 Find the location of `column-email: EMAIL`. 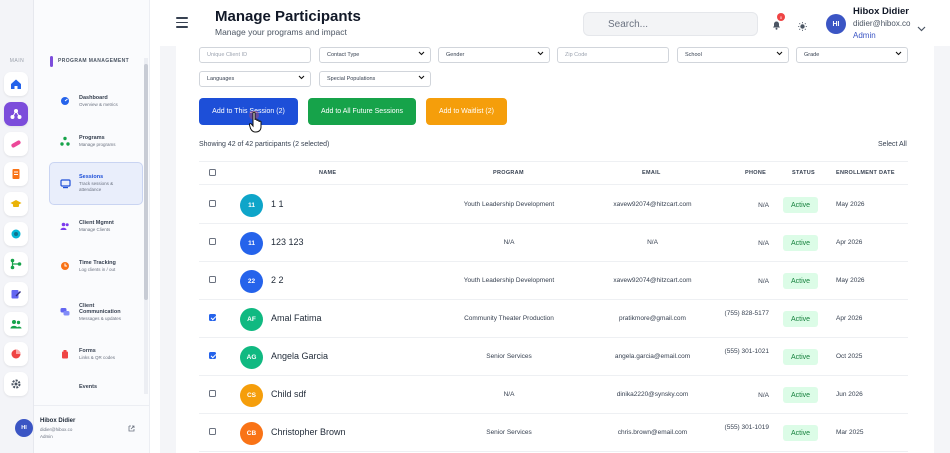

column-email: EMAIL is located at coordinates (651, 173).